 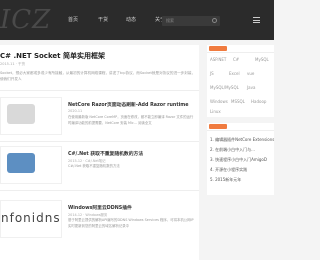 I want to click on tag-link: Linux, so click(x=215, y=111).